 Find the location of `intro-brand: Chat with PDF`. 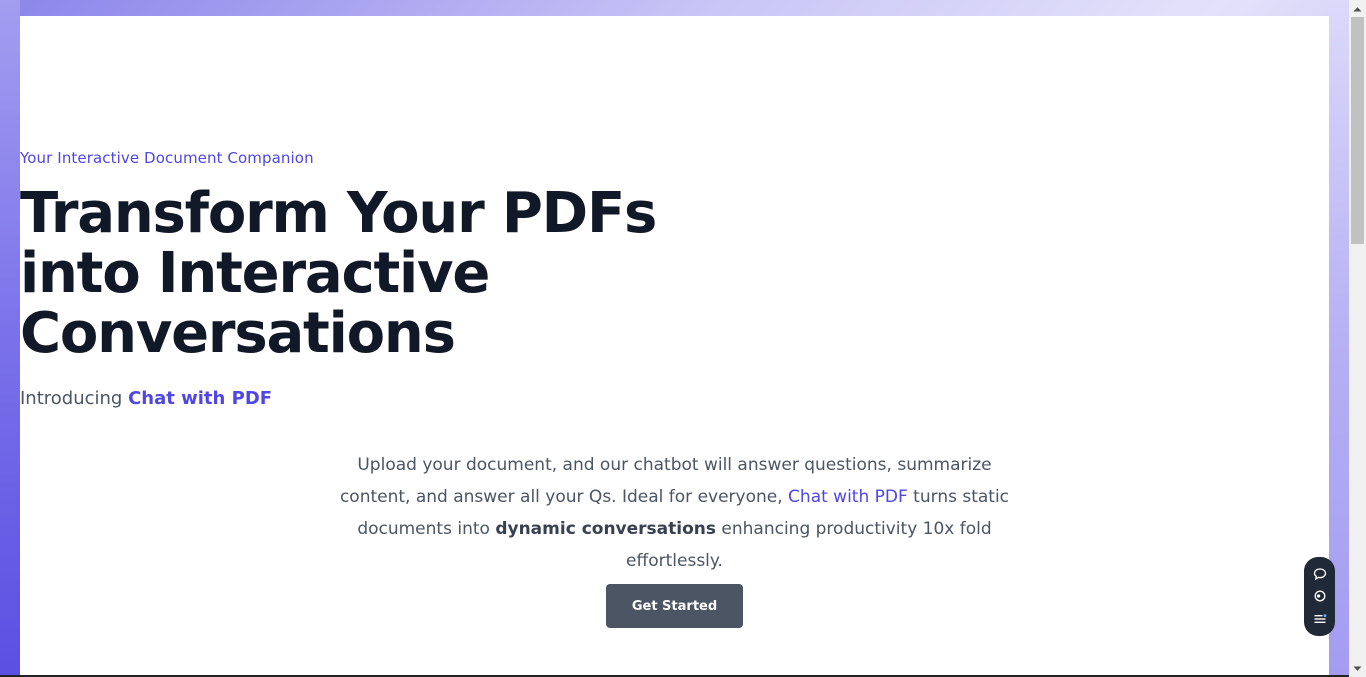

intro-brand: Chat with PDF is located at coordinates (200, 398).